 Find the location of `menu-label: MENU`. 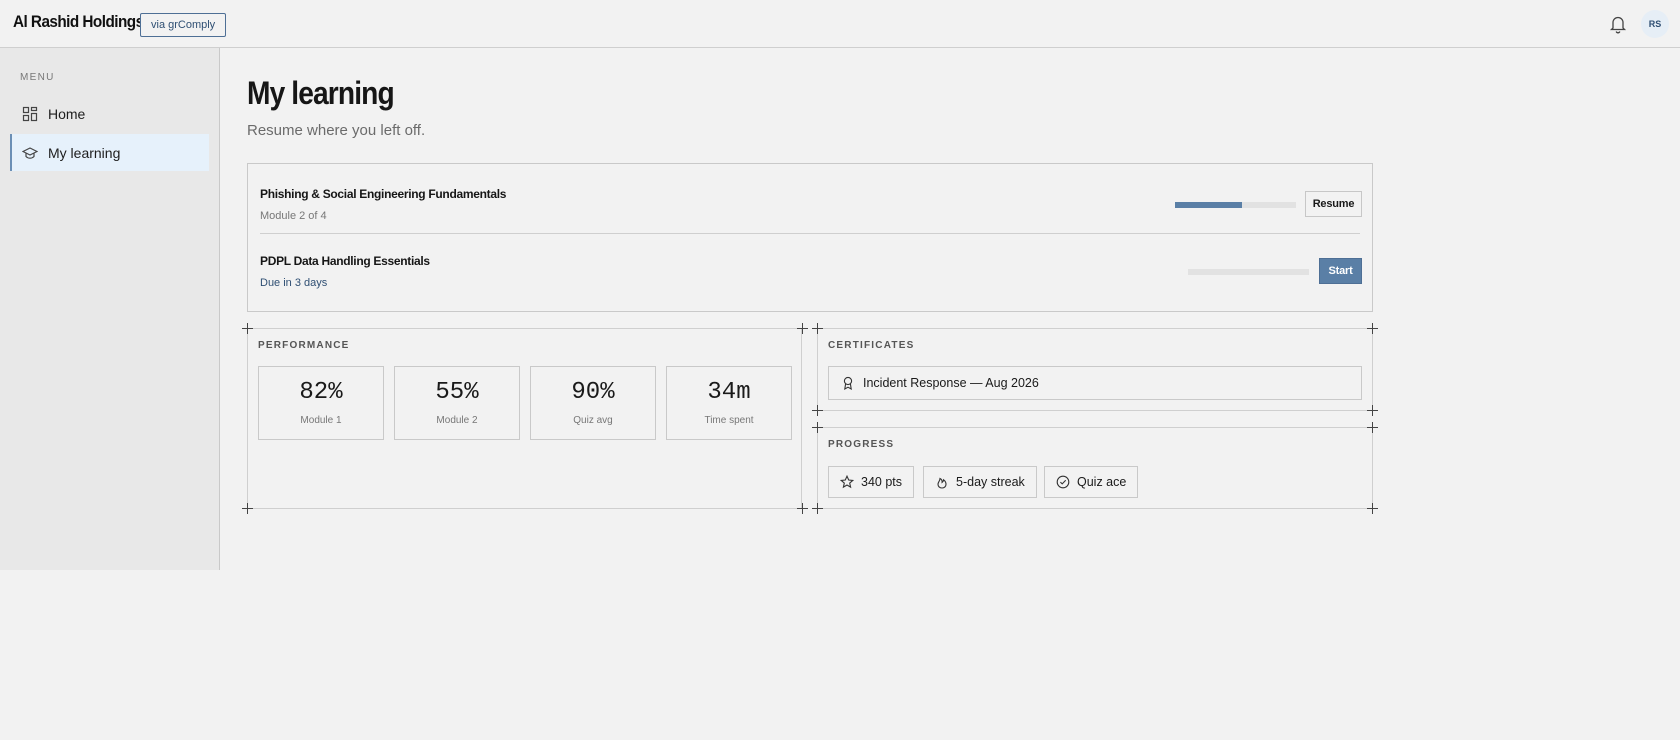

menu-label: MENU is located at coordinates (37, 77).